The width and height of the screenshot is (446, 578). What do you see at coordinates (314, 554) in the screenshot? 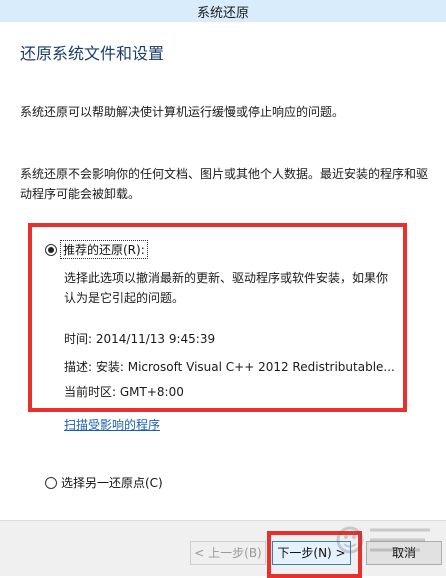
I see `highlight-box-next` at bounding box center [314, 554].